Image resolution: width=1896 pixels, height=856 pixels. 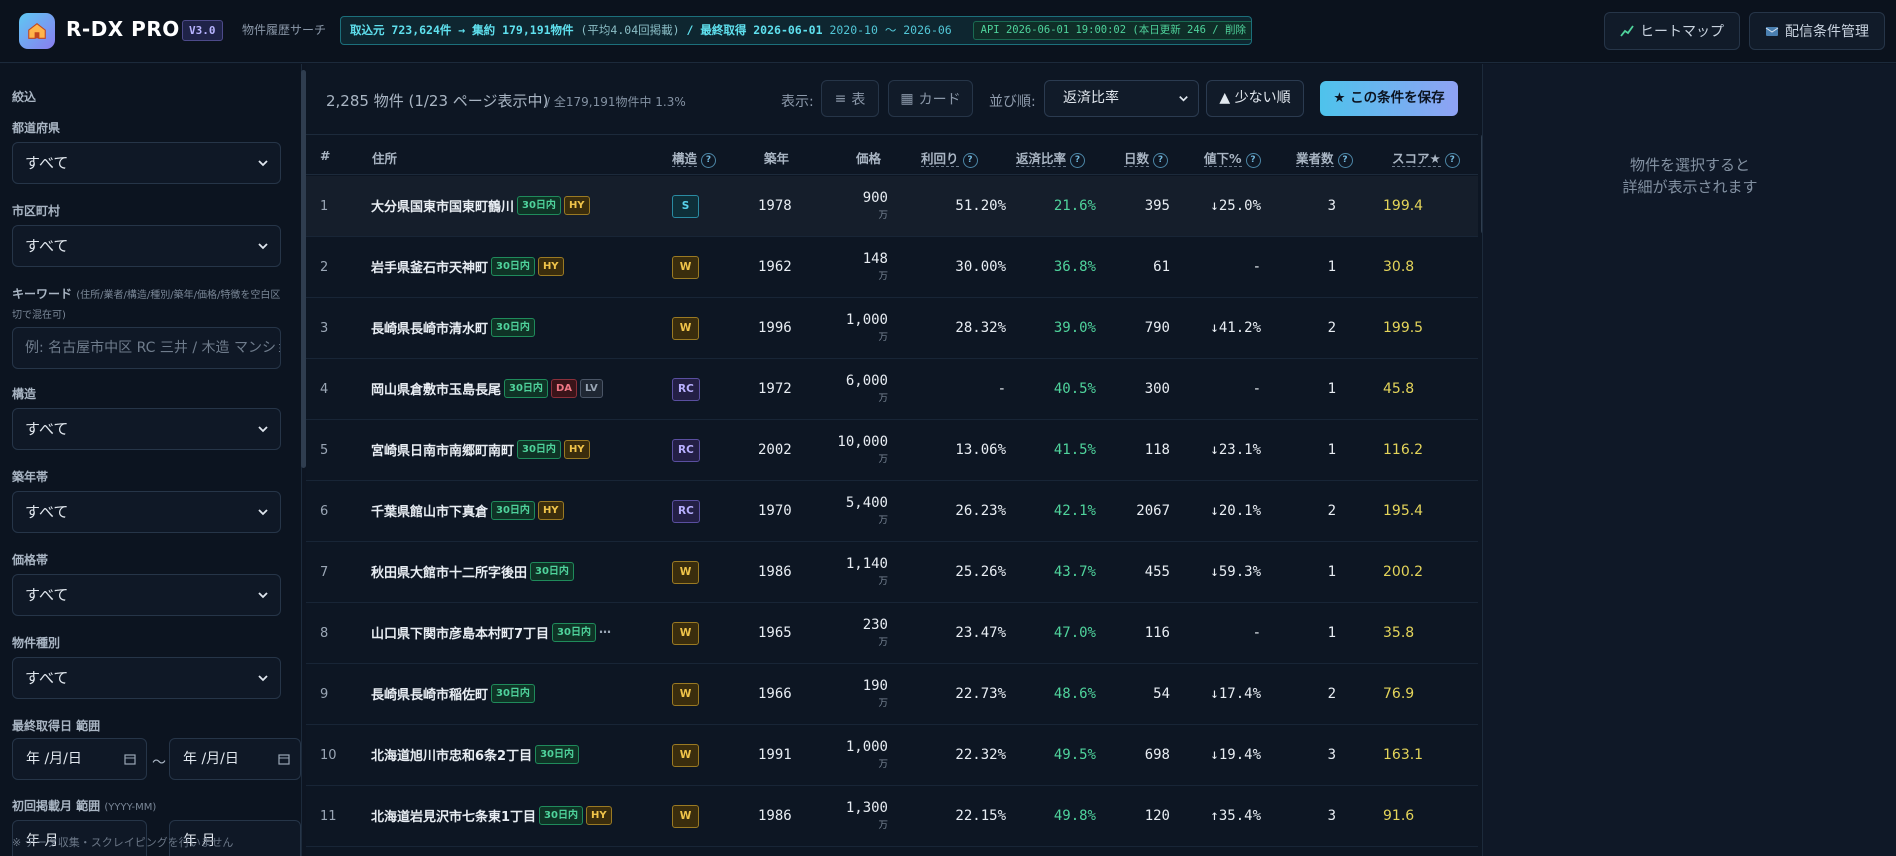 What do you see at coordinates (576, 449) in the screenshot?
I see `tag-badge: HY` at bounding box center [576, 449].